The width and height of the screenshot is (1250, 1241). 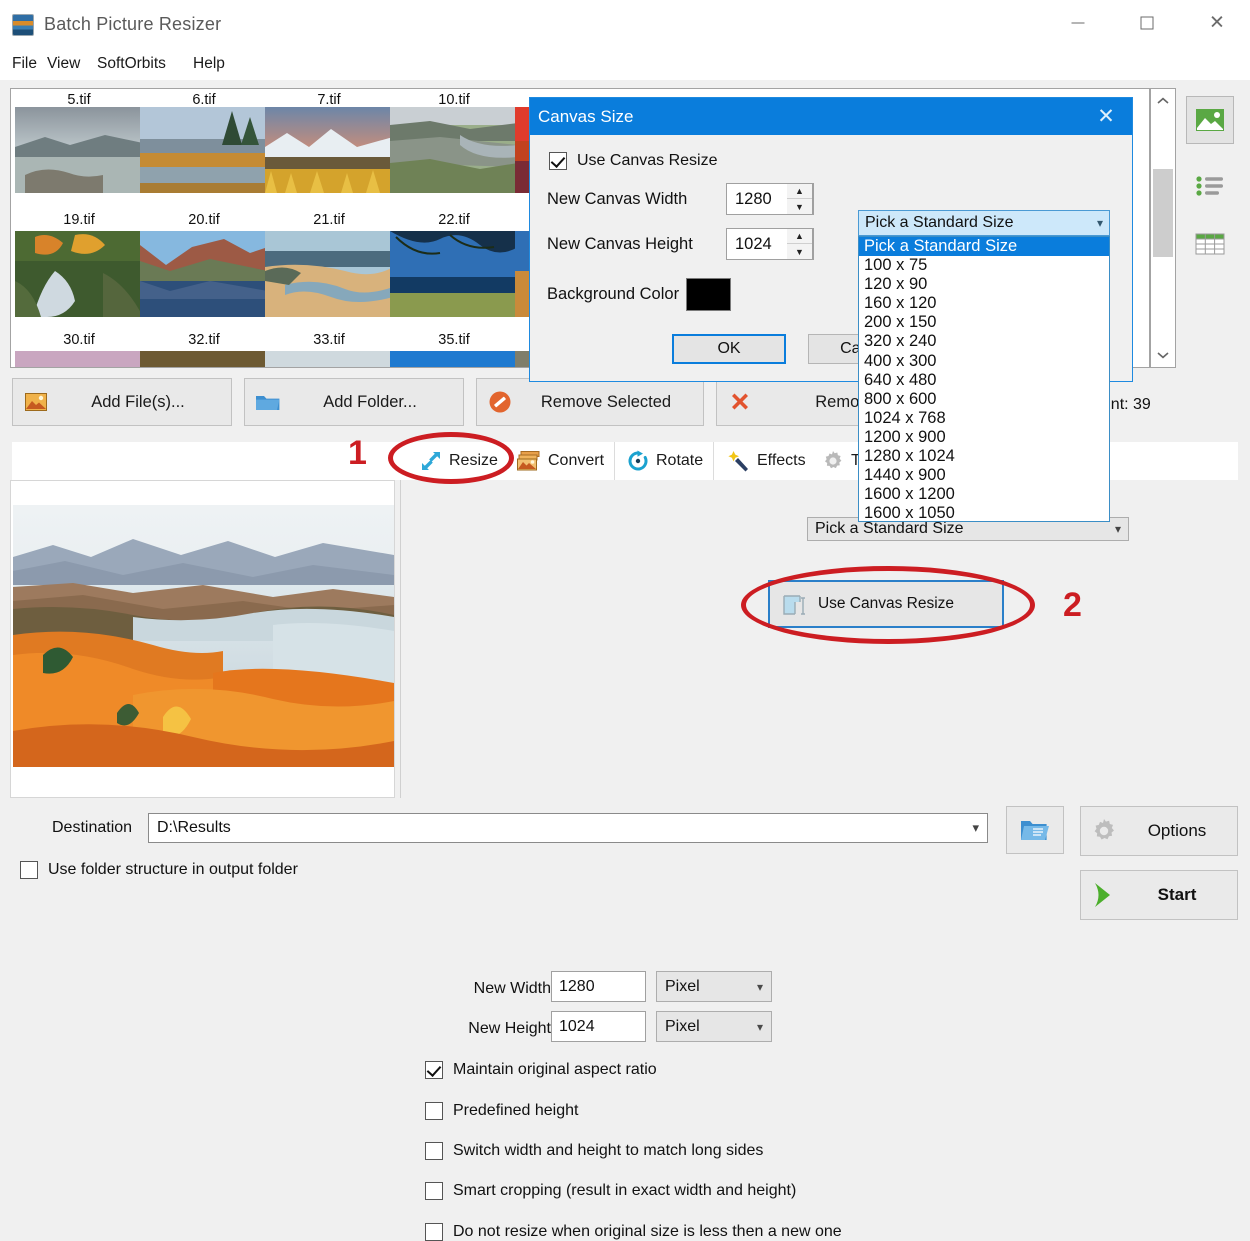 I want to click on scroll-down-icon, so click(x=1163, y=355).